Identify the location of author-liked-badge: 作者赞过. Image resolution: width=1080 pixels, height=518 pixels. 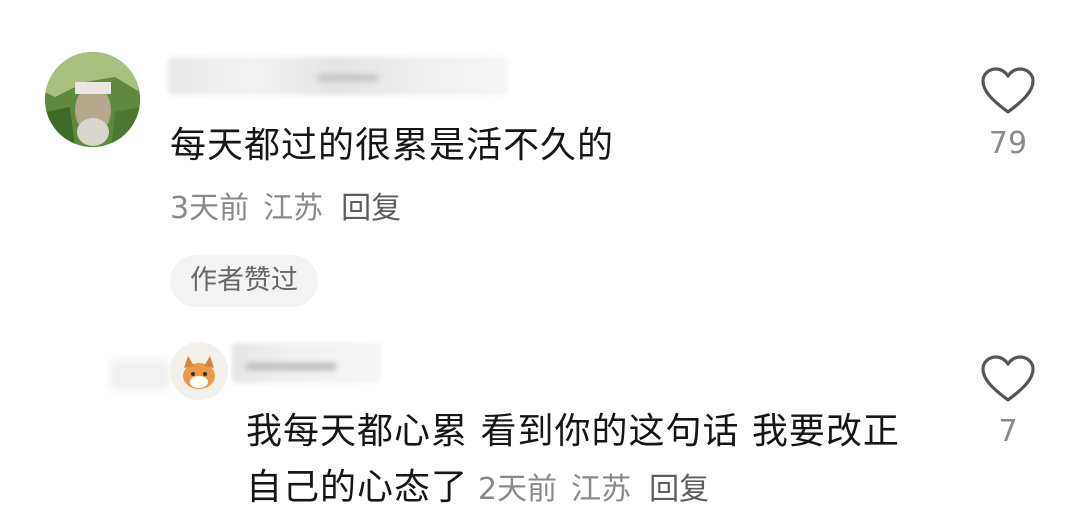
(244, 281).